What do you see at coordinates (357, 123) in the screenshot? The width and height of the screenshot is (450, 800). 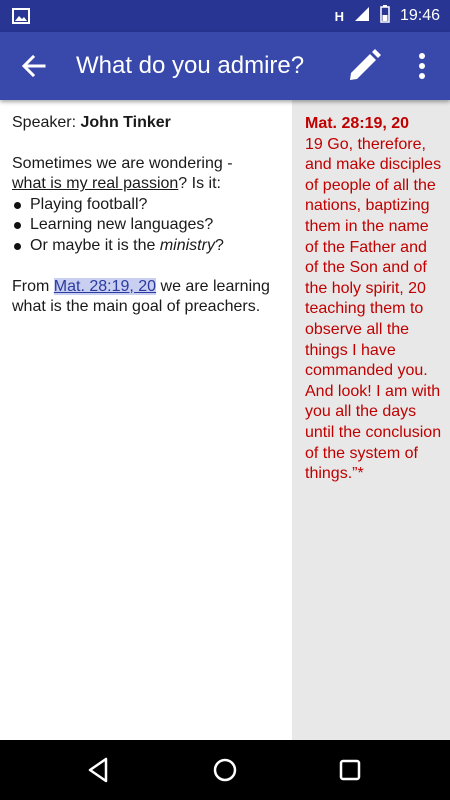 I see `verse-reference: Mat. 28:19, 20` at bounding box center [357, 123].